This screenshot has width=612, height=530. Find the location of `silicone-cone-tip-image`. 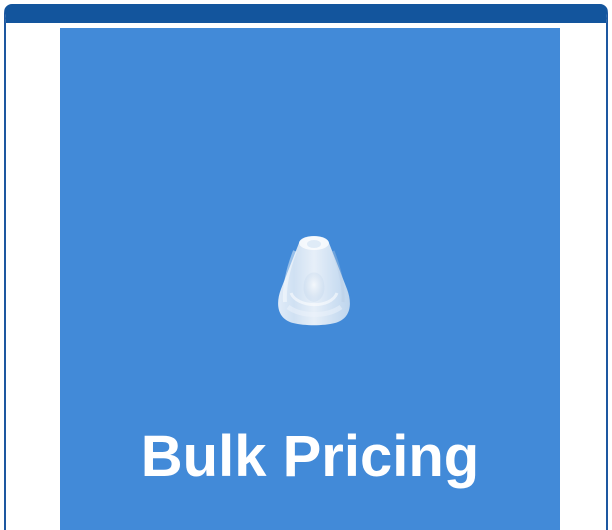

silicone-cone-tip-image is located at coordinates (314, 278).